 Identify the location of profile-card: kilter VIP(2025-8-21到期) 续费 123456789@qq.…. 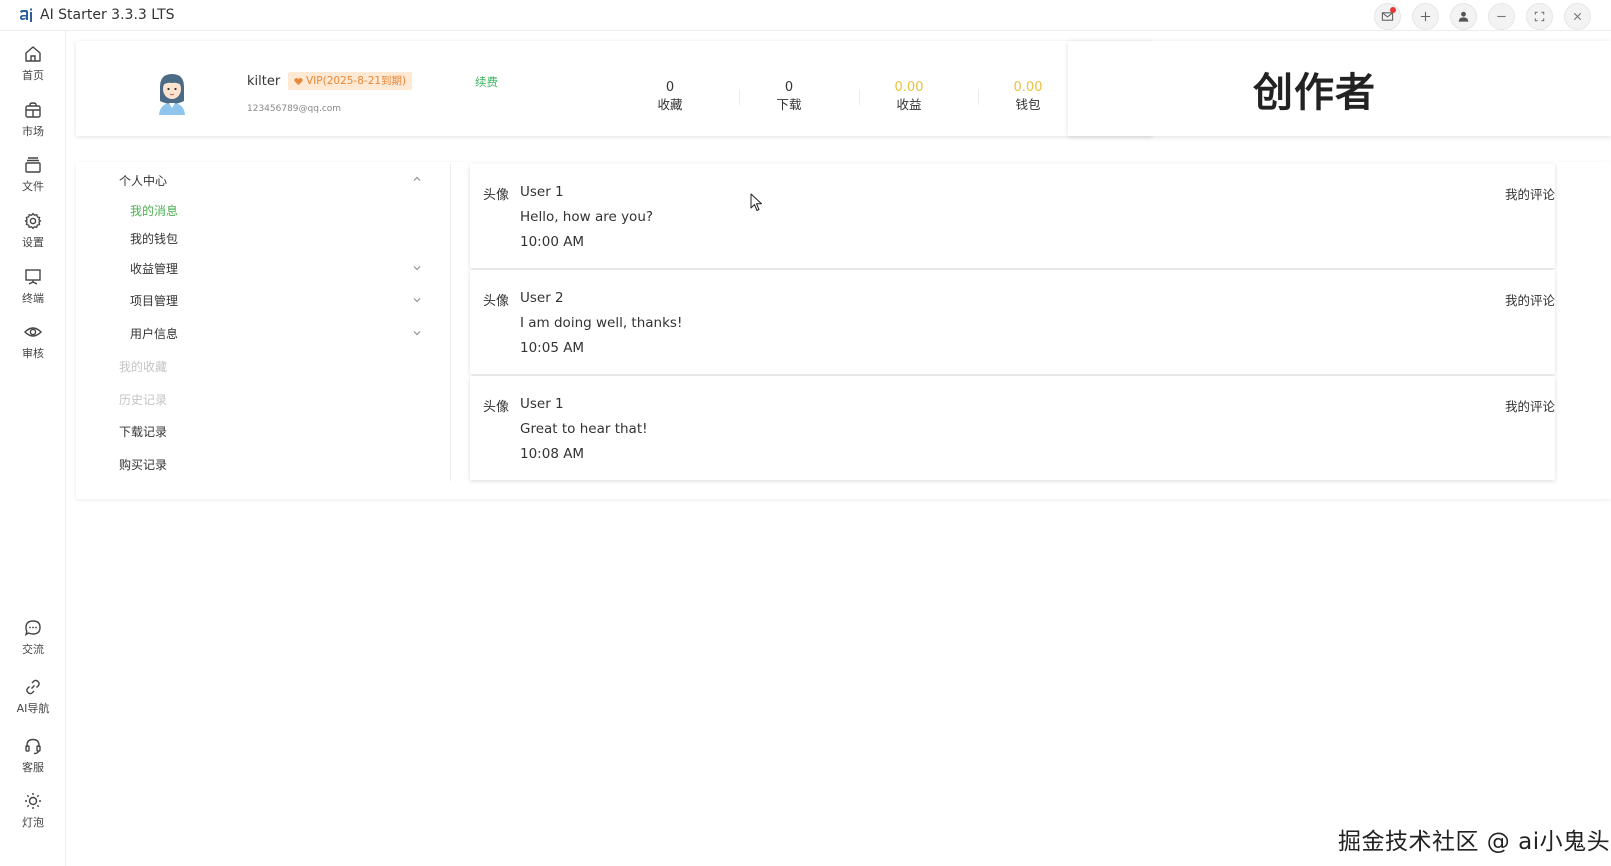
(614, 88).